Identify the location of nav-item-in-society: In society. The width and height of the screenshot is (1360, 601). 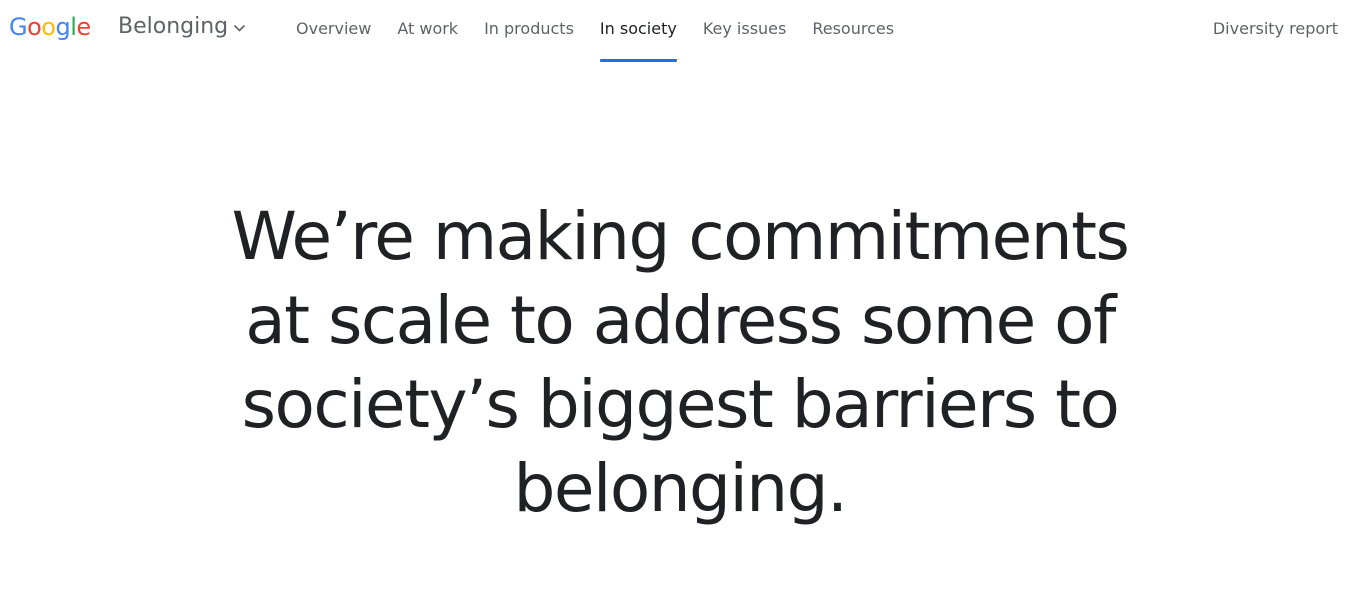
(638, 31).